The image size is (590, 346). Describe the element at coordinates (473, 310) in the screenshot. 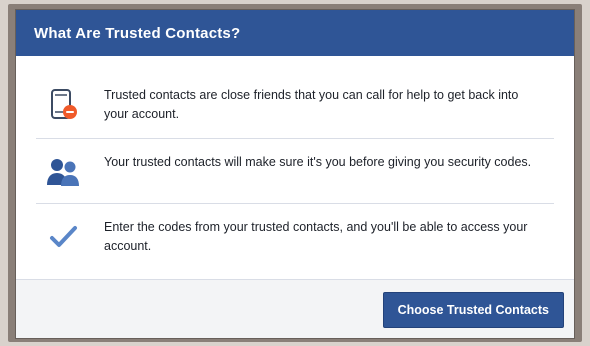

I see `choose-trusted-contacts-button: Choose Trusted Contacts` at that location.